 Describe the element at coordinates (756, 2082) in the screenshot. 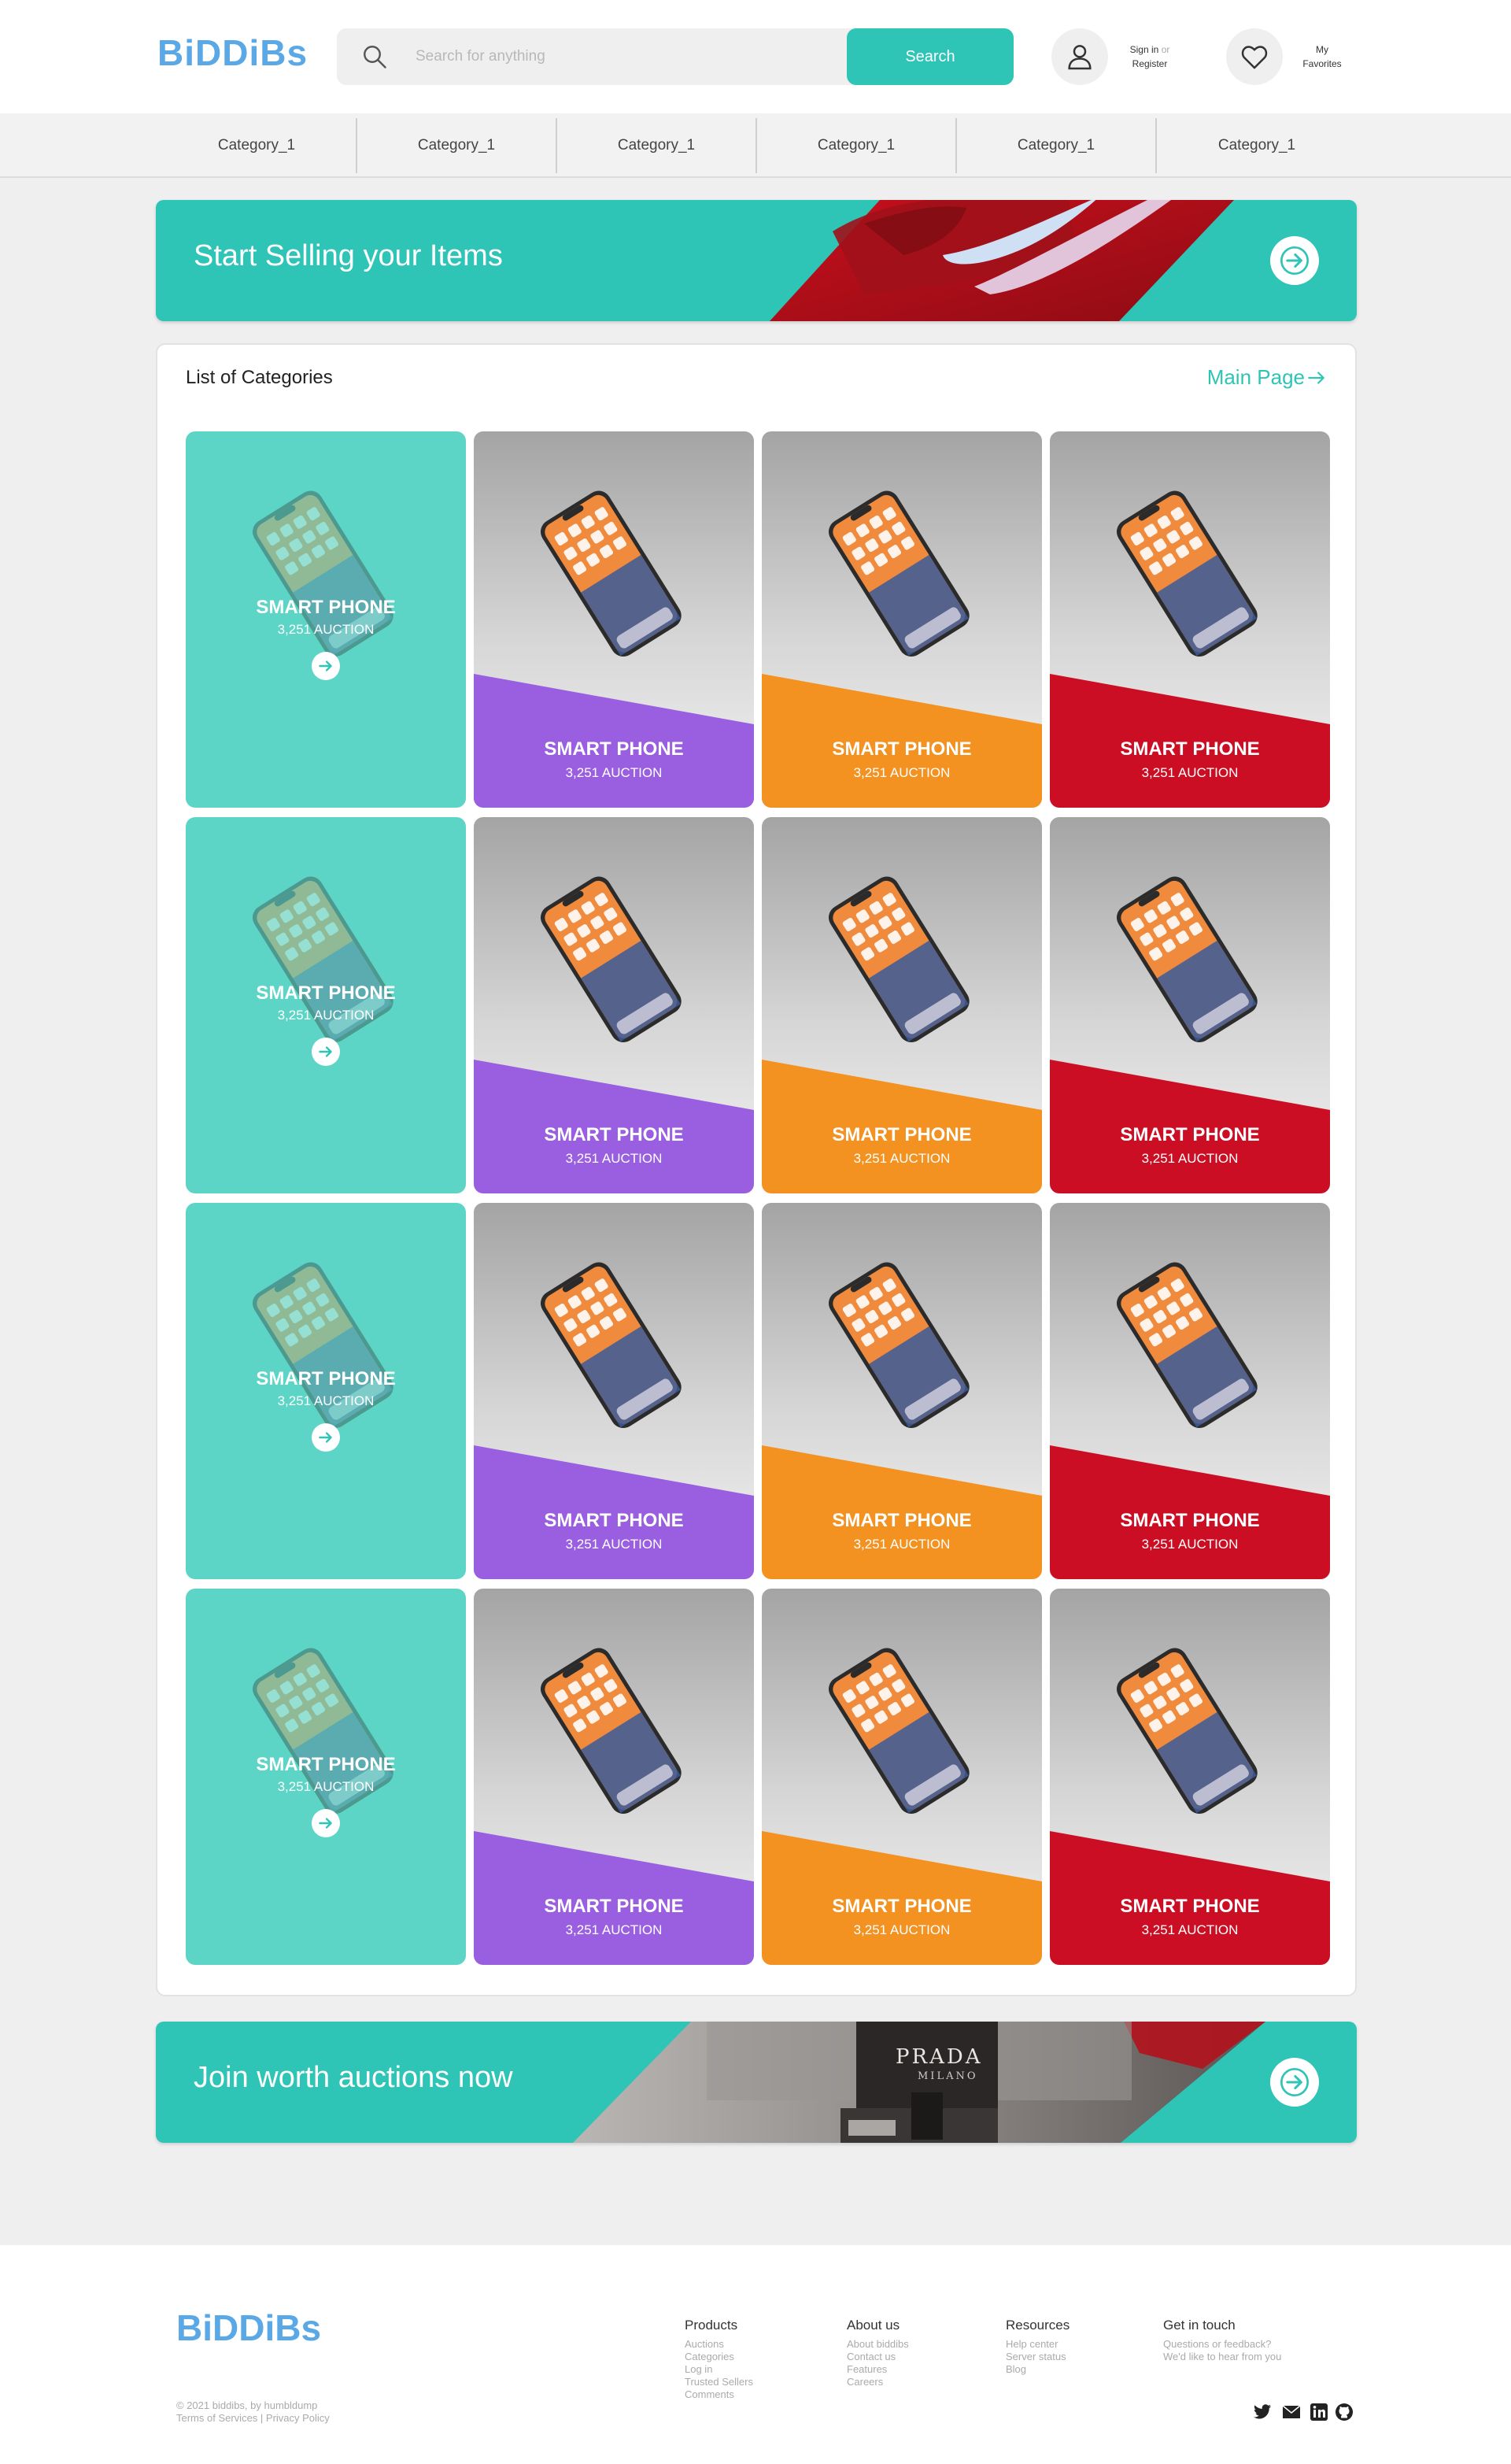

I see `join-auctions-banner: PRADA MILANO Join worth auctions now` at that location.